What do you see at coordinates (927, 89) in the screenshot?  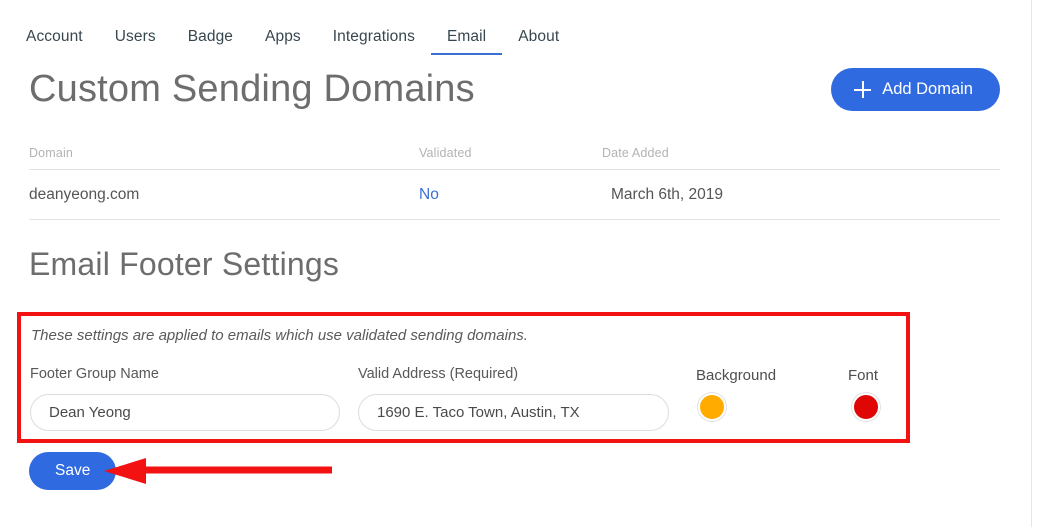 I see `add-domain-label: Add Domain` at bounding box center [927, 89].